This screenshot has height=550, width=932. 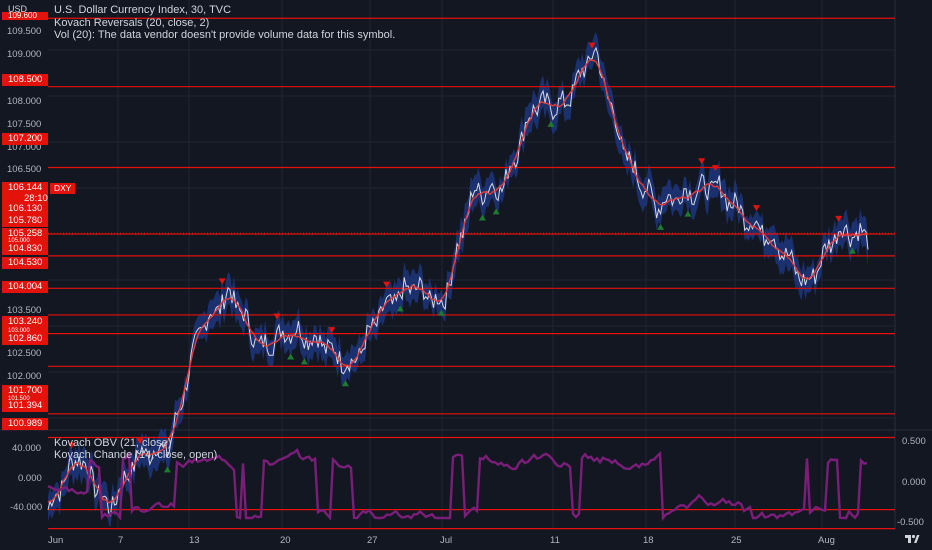 What do you see at coordinates (56, 540) in the screenshot?
I see `time-tick: Jun` at bounding box center [56, 540].